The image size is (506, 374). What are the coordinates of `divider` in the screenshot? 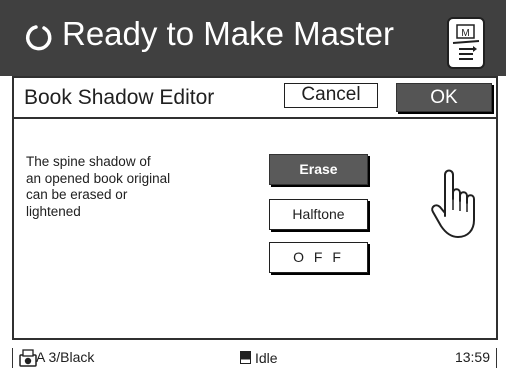 It's located at (255, 118).